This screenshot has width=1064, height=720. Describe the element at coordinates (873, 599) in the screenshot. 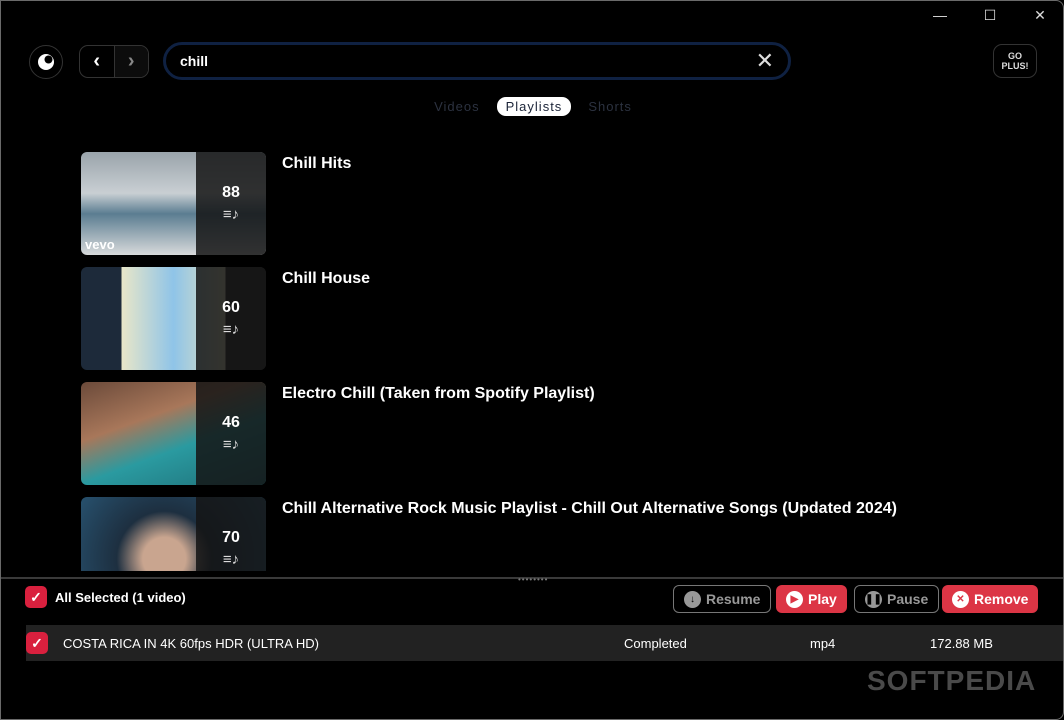

I see `pause-icon: ❚❚` at that location.